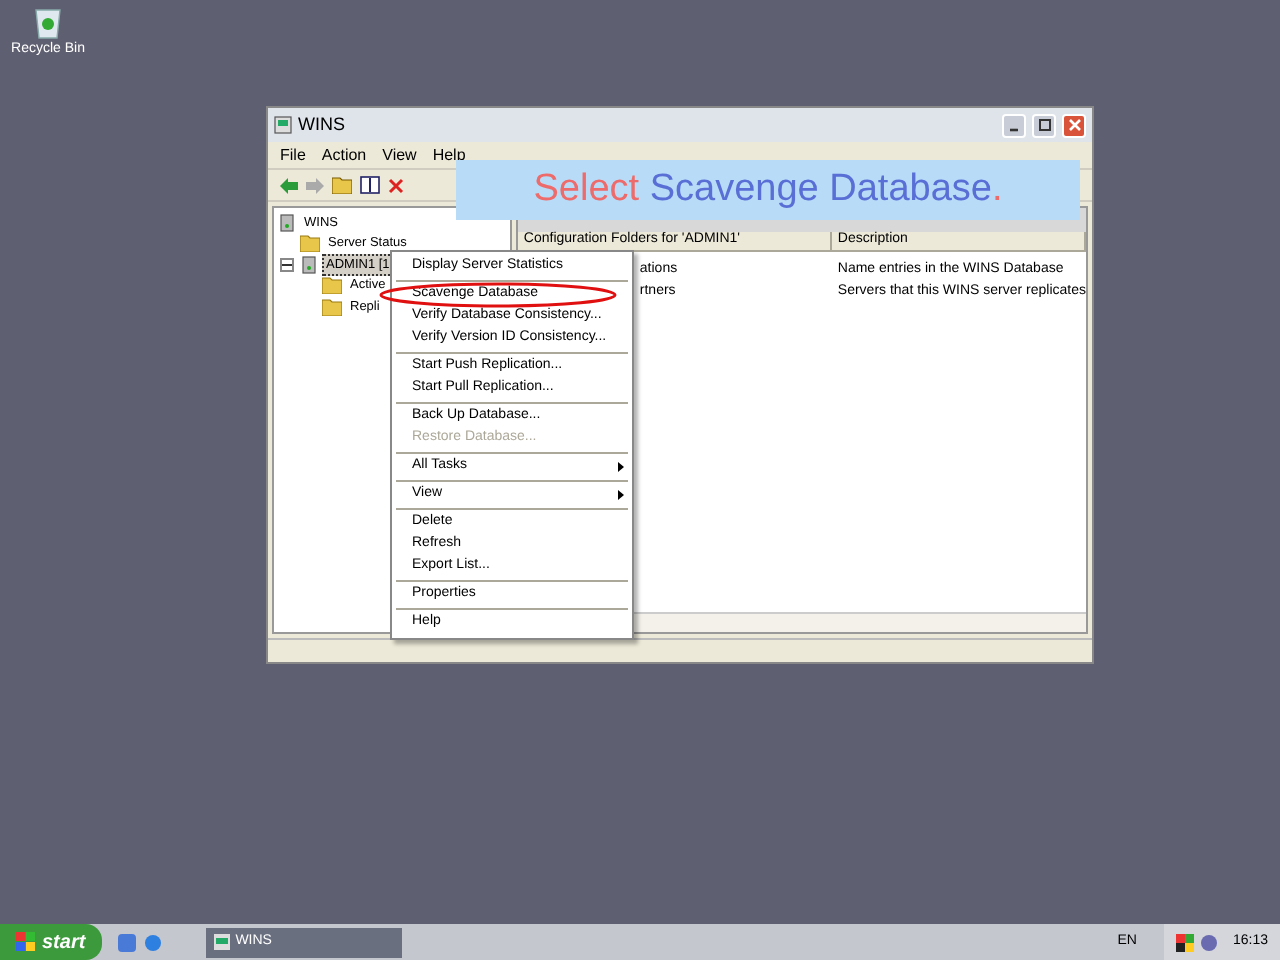  I want to click on recycle-bin-icon, so click(48, 22).